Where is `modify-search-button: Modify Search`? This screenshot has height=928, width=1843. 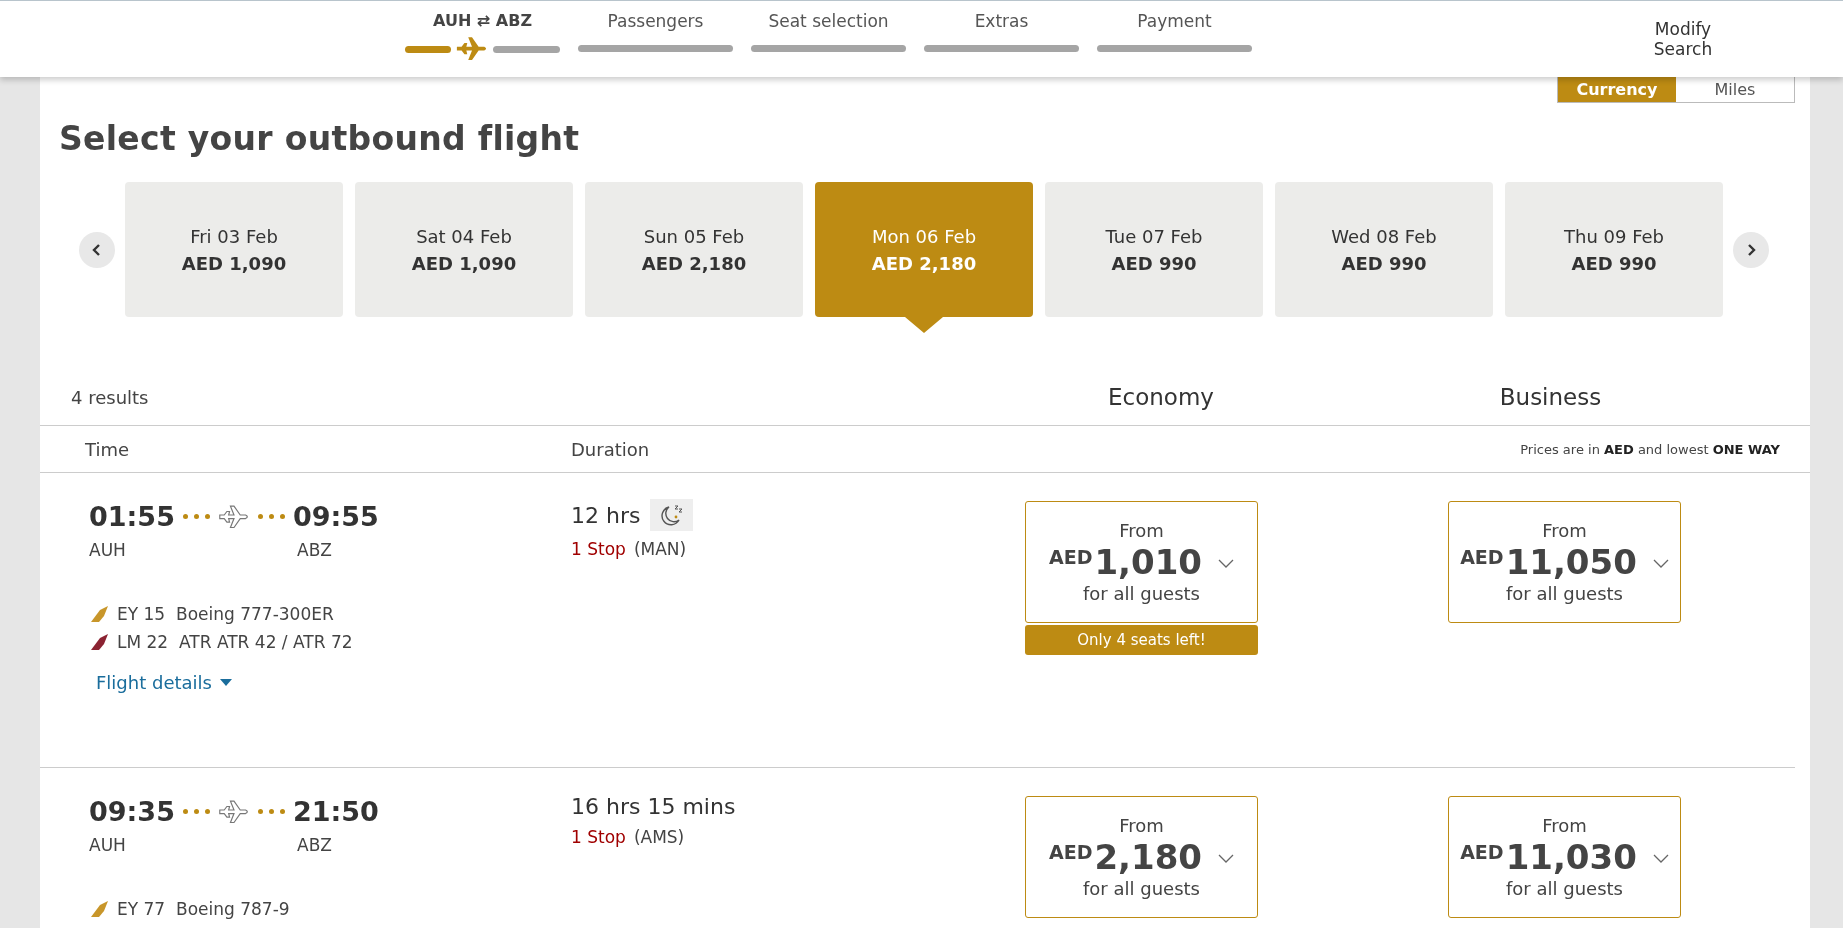 modify-search-button: Modify Search is located at coordinates (1683, 39).